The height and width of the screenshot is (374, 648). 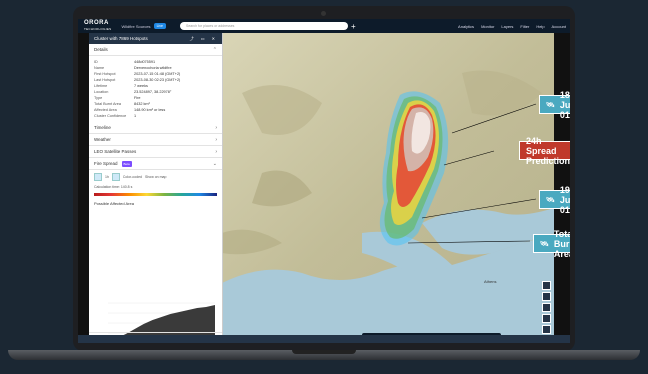 What do you see at coordinates (155, 164) in the screenshot?
I see `section-fire-spread: Fire Spread Beta ⌄` at bounding box center [155, 164].